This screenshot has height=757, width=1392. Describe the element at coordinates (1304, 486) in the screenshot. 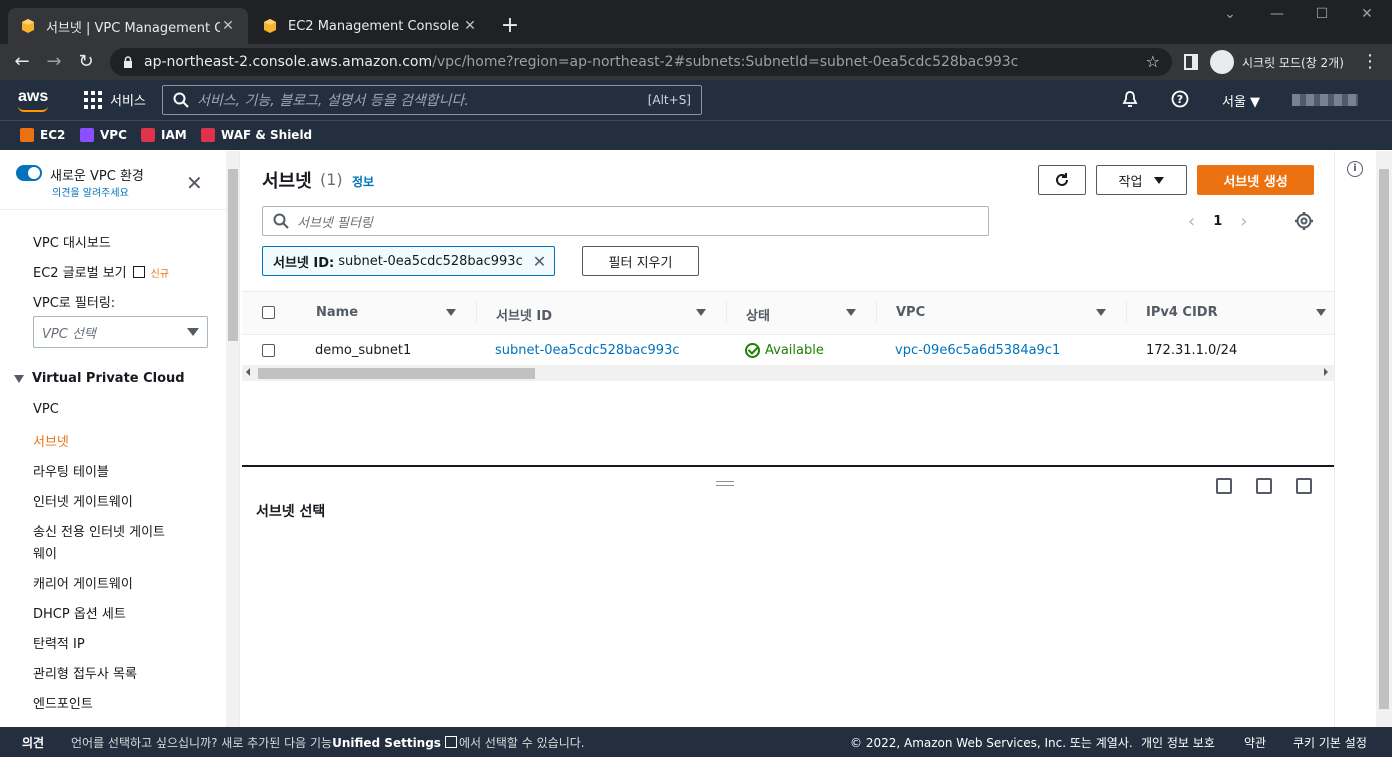

I see `panel-maximize-icon` at that location.